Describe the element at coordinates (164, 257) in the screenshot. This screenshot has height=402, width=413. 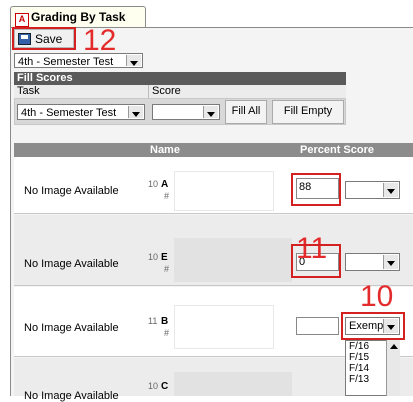
I see `student-name: E` at that location.